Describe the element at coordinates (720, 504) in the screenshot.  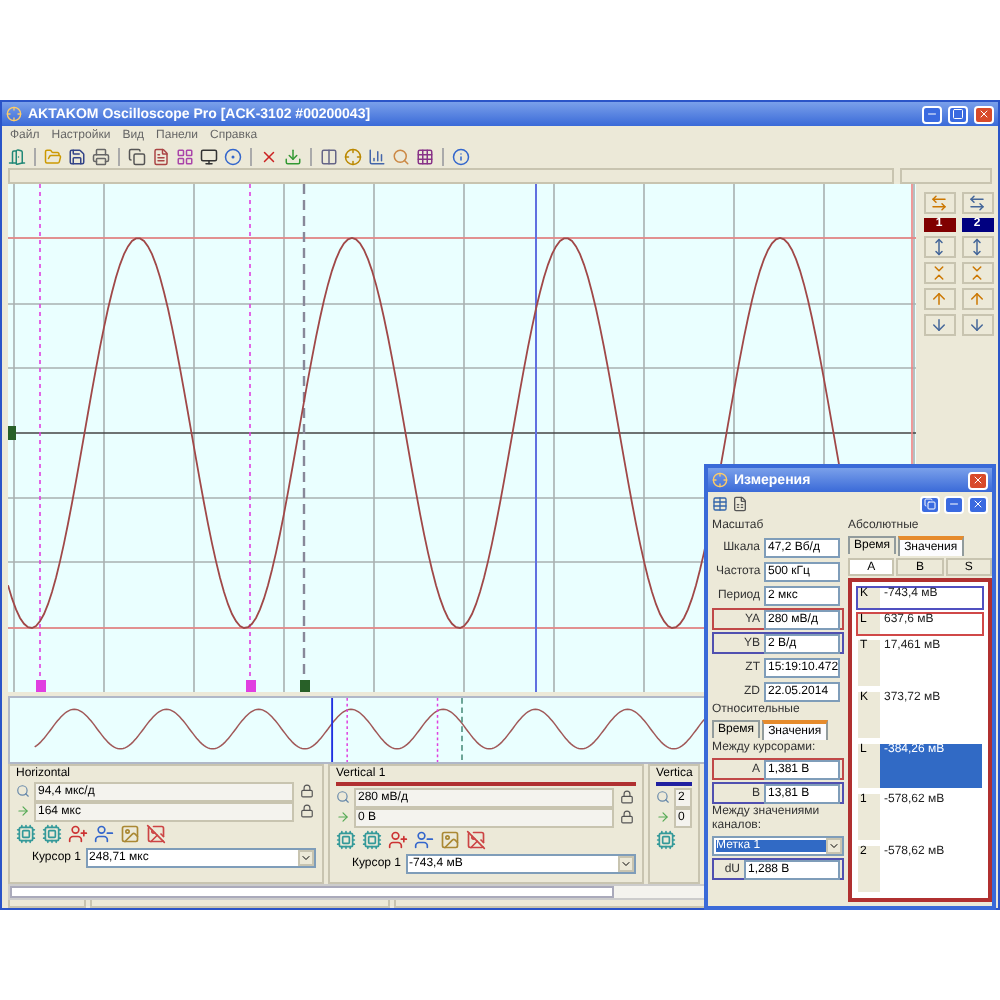
I see `table-icon` at that location.